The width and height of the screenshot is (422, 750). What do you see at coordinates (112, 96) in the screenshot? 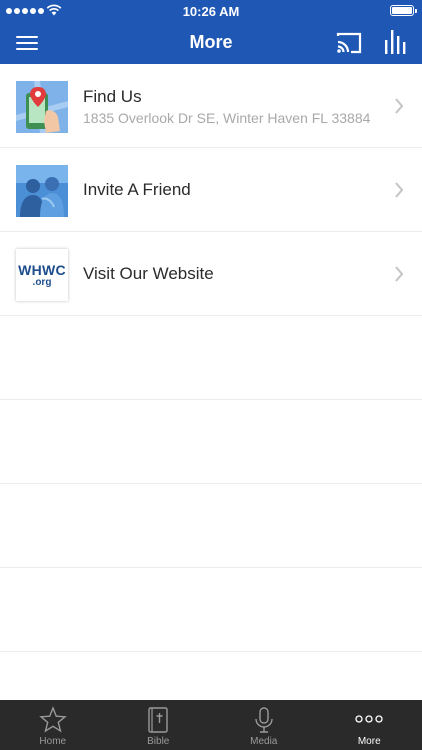
I see `find-us-title: Find Us` at bounding box center [112, 96].